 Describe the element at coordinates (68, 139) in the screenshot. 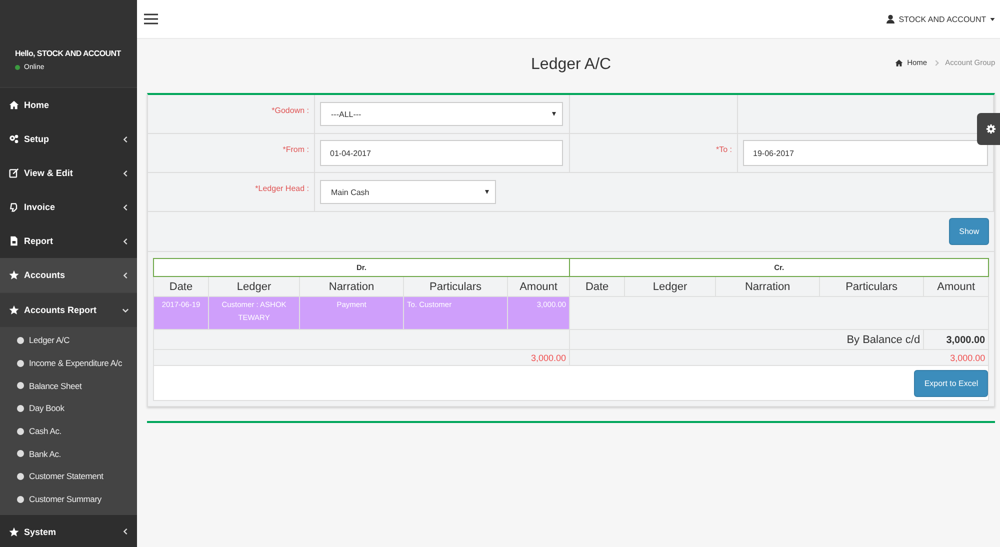

I see `sidebar-item: Setup` at that location.